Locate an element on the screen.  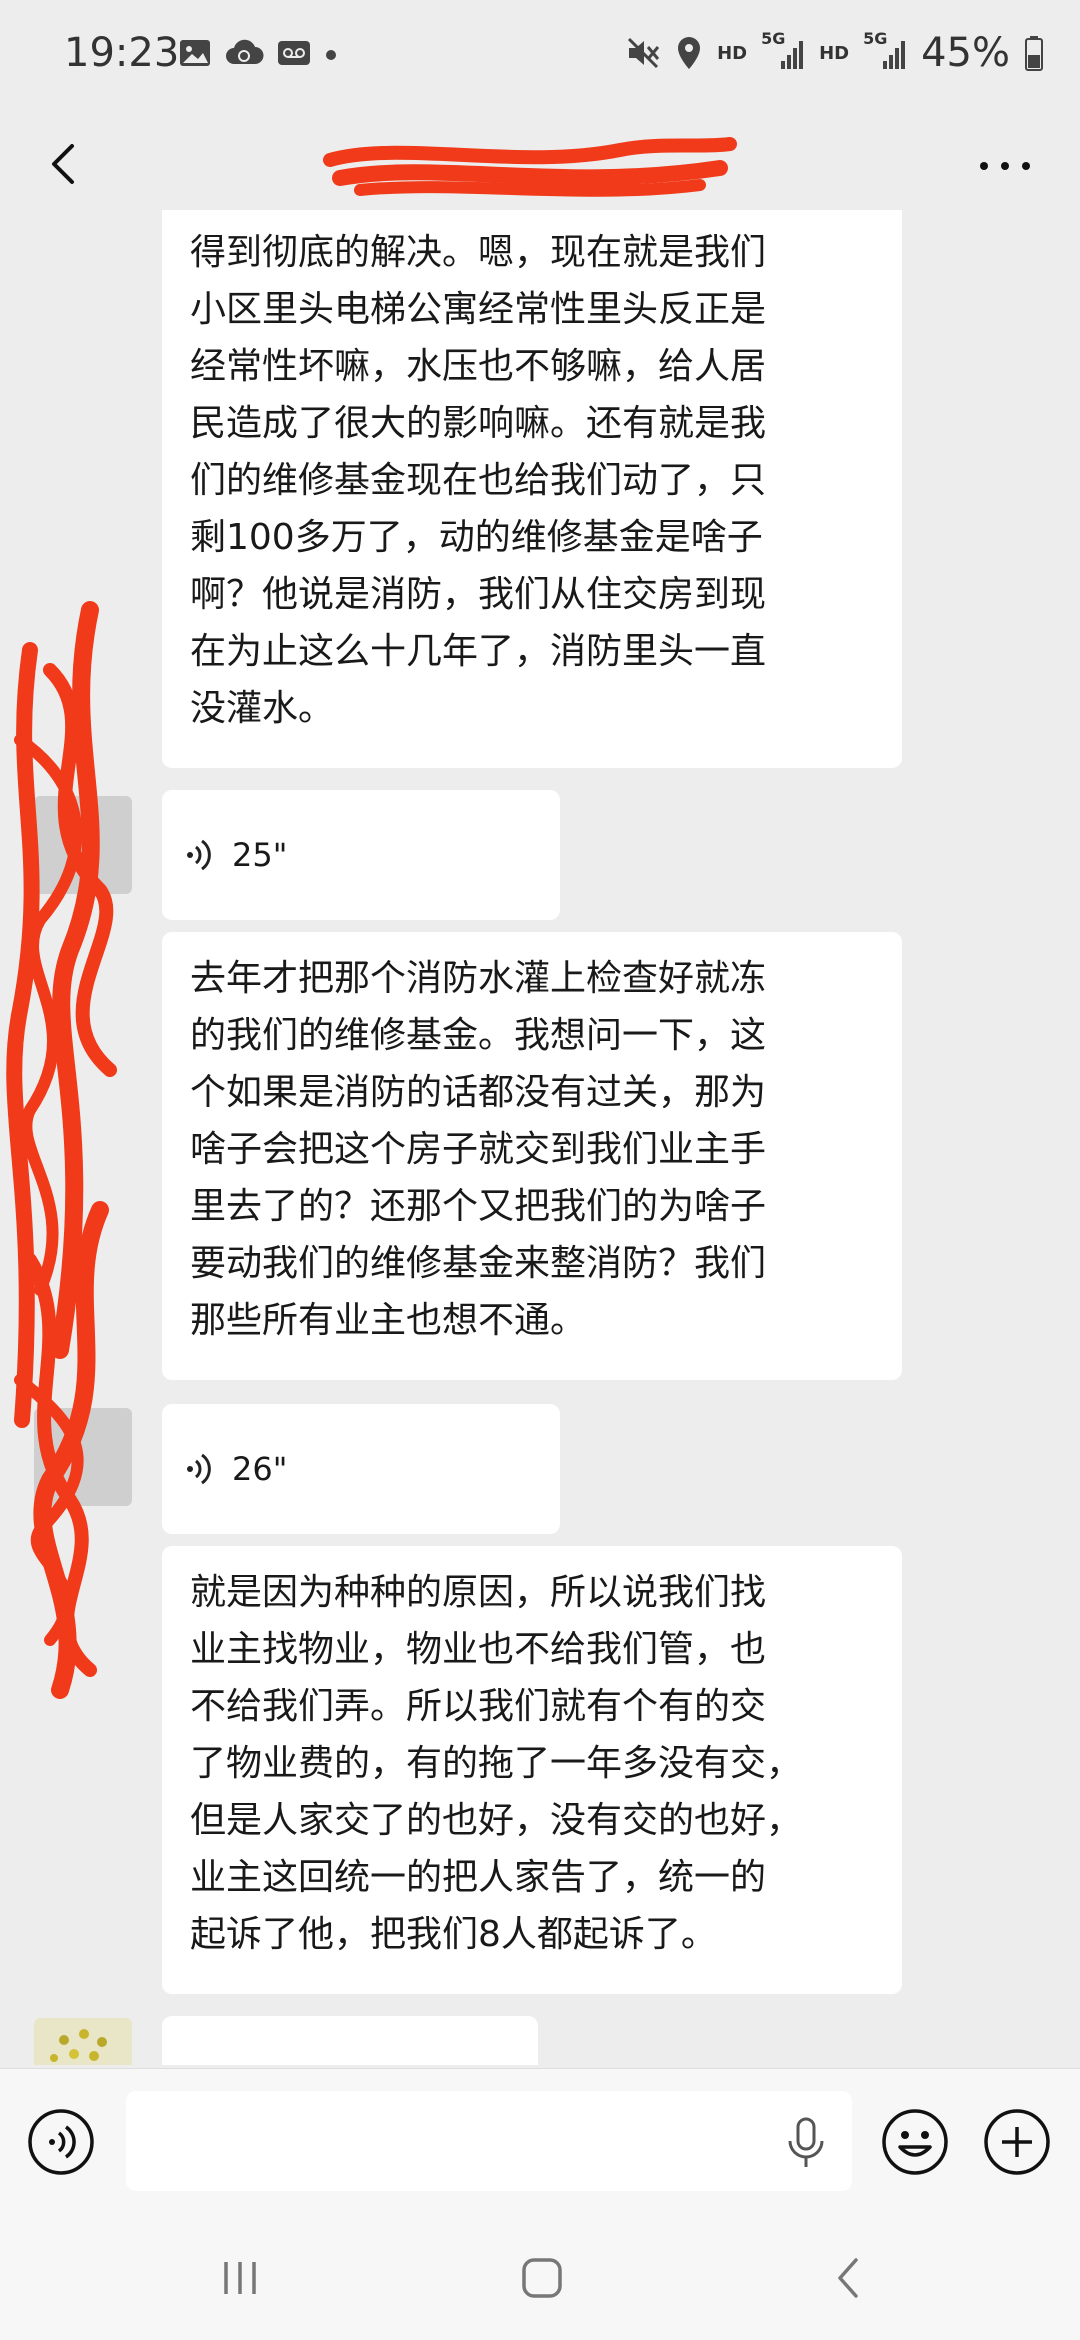
microphone-icon is located at coordinates (806, 2143).